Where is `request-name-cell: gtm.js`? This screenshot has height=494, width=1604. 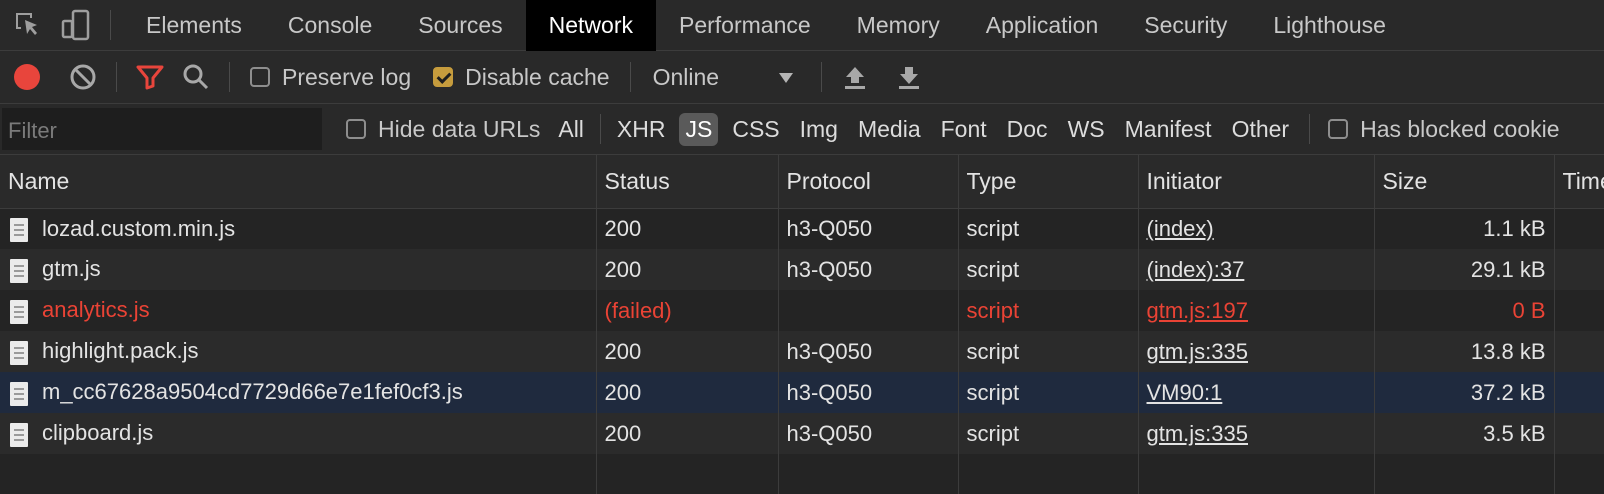 request-name-cell: gtm.js is located at coordinates (298, 269).